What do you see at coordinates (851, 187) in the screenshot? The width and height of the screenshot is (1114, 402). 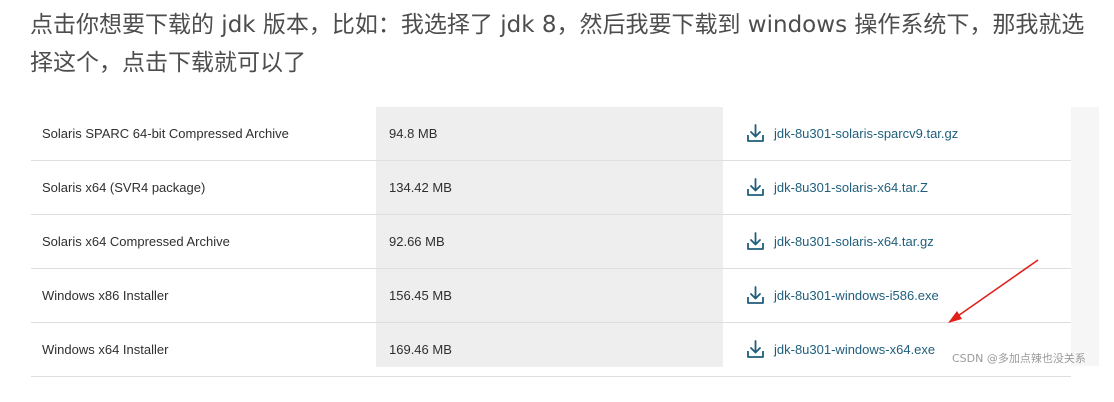 I see `download-link: jdk-8u301-solaris-x64.tar.Z` at bounding box center [851, 187].